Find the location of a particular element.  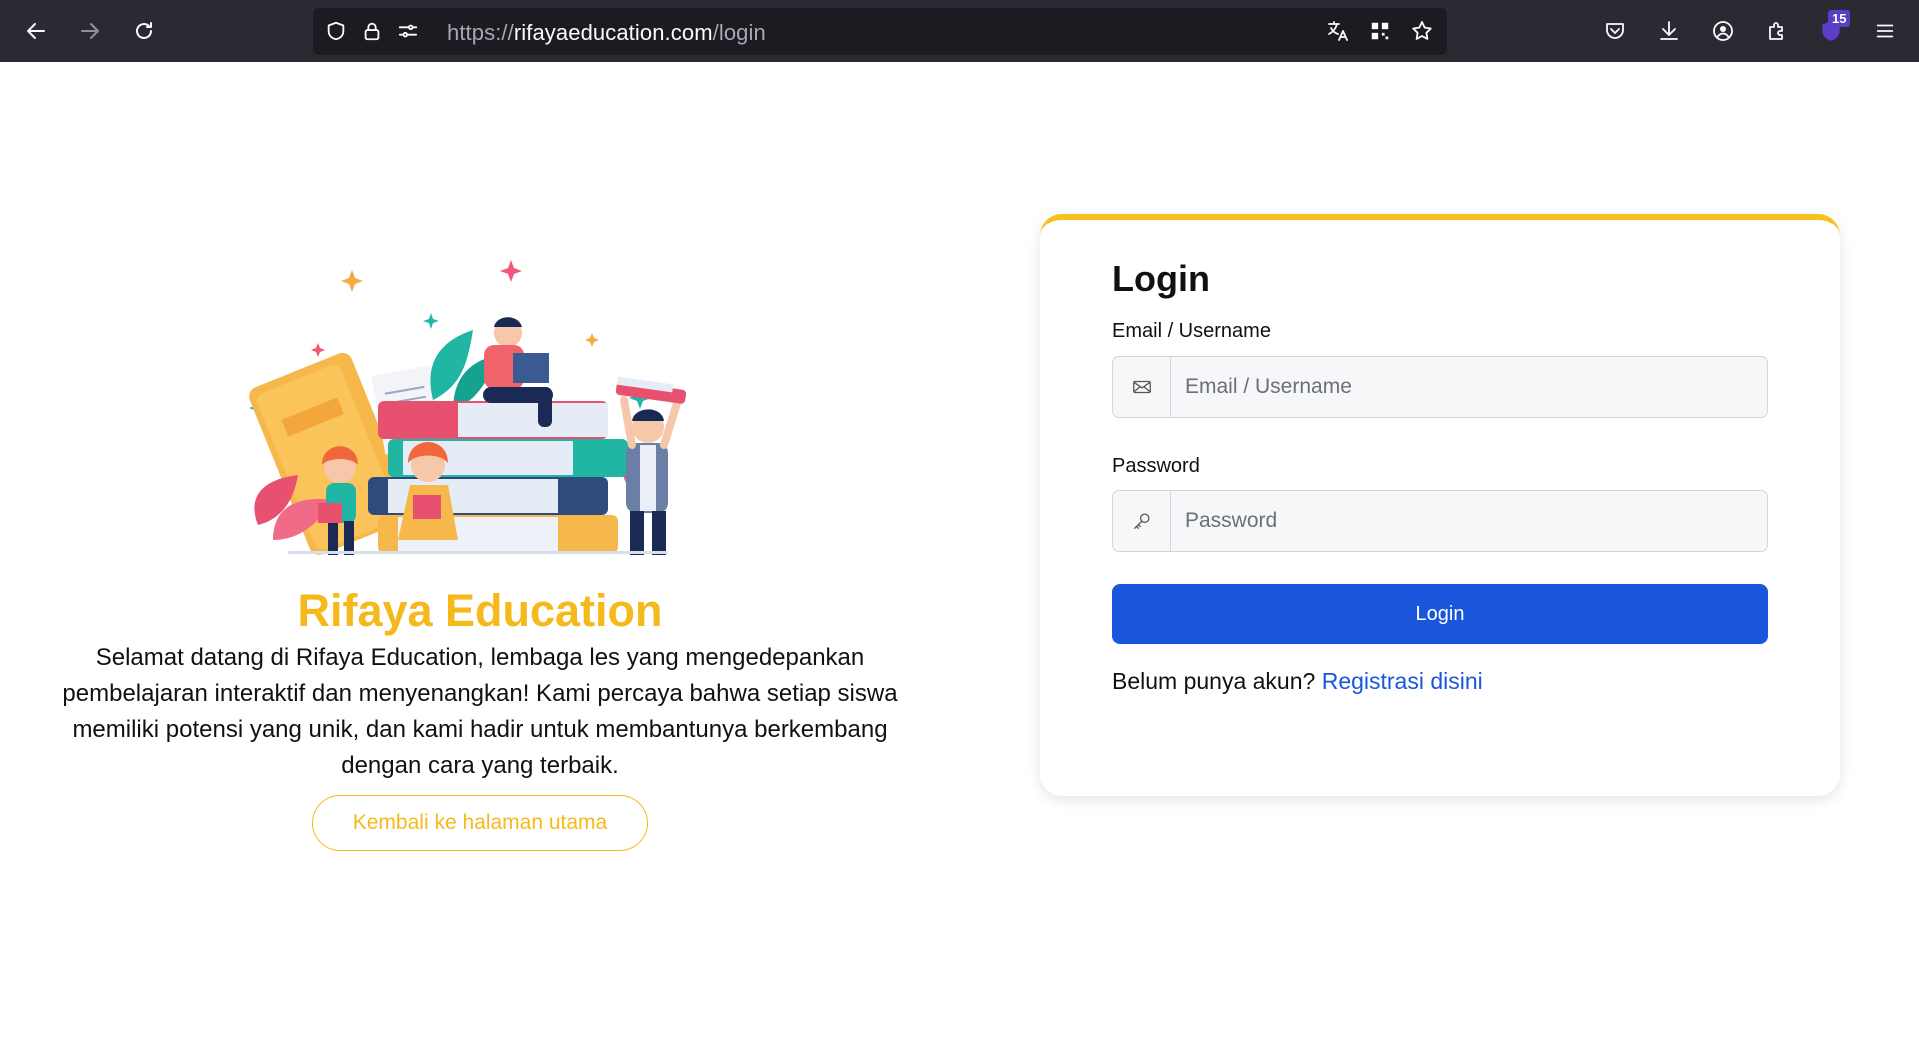

email-input-group: Email / Username is located at coordinates (1440, 387).